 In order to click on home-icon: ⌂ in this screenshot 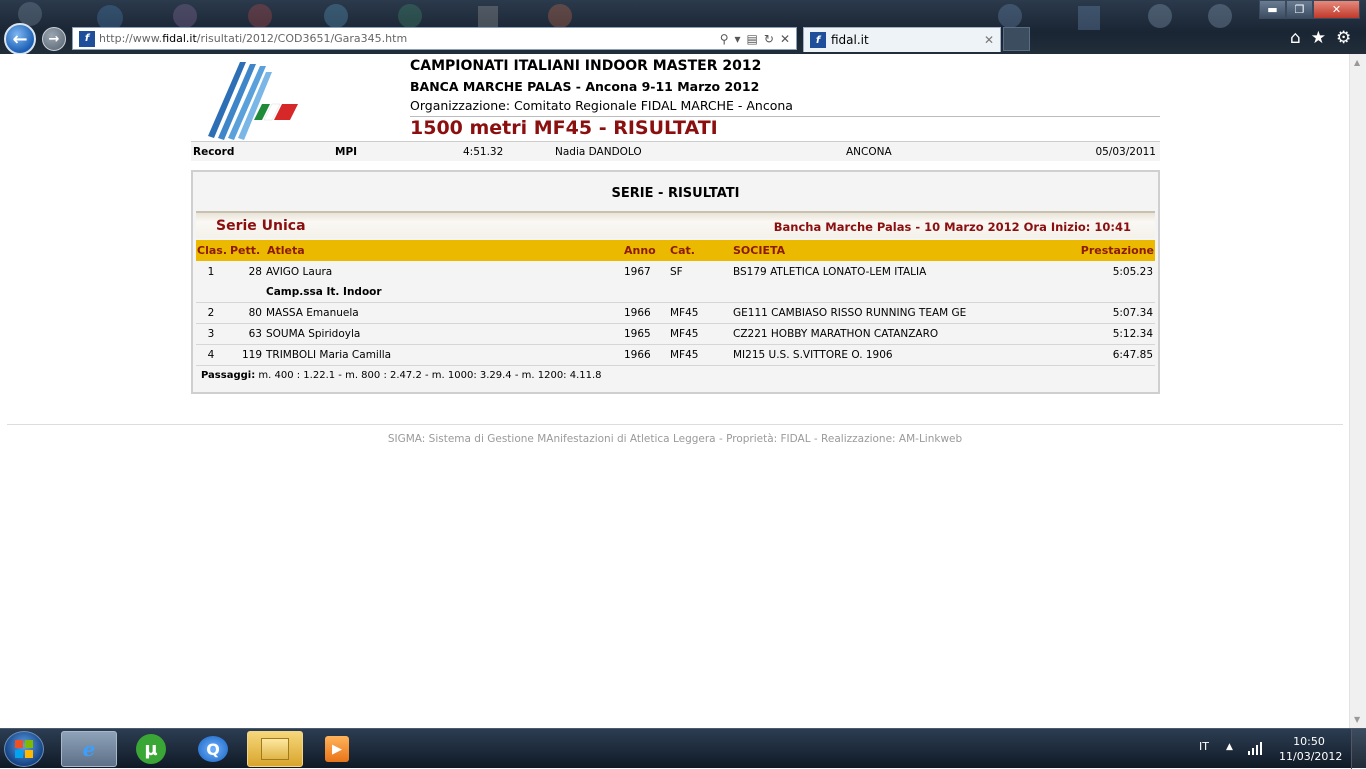, I will do `click(1295, 38)`.